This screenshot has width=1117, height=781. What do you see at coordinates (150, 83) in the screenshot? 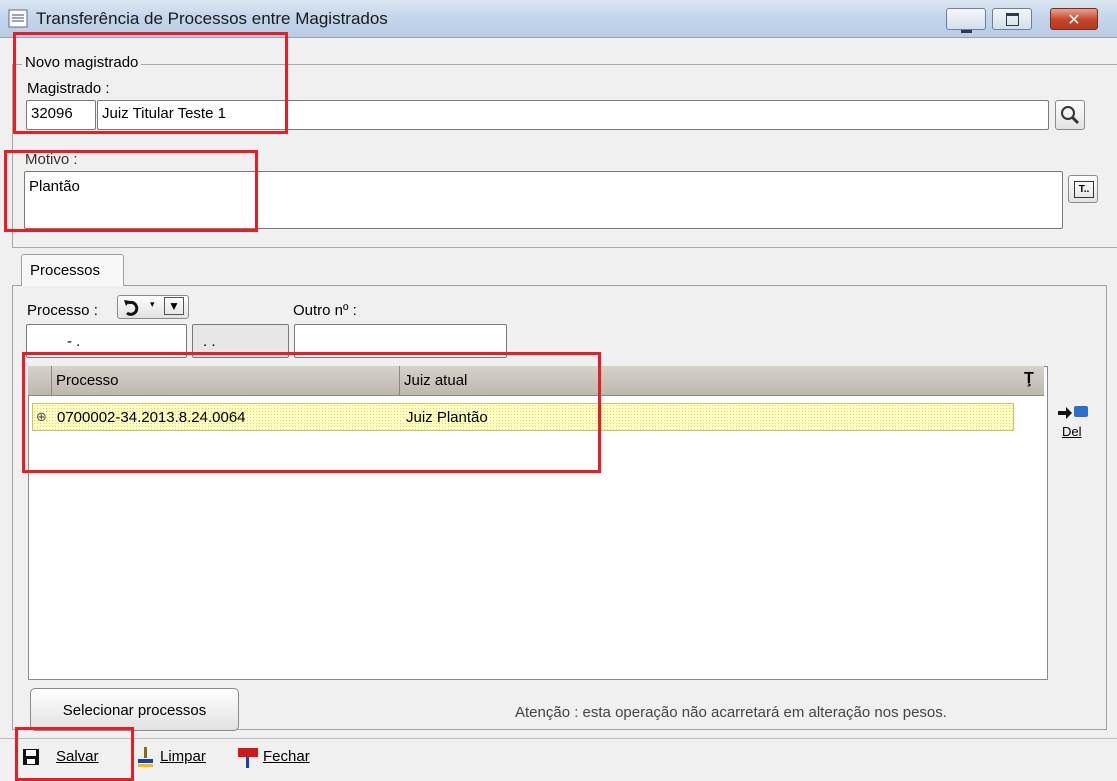
I see `highlight-box-magistrado` at bounding box center [150, 83].